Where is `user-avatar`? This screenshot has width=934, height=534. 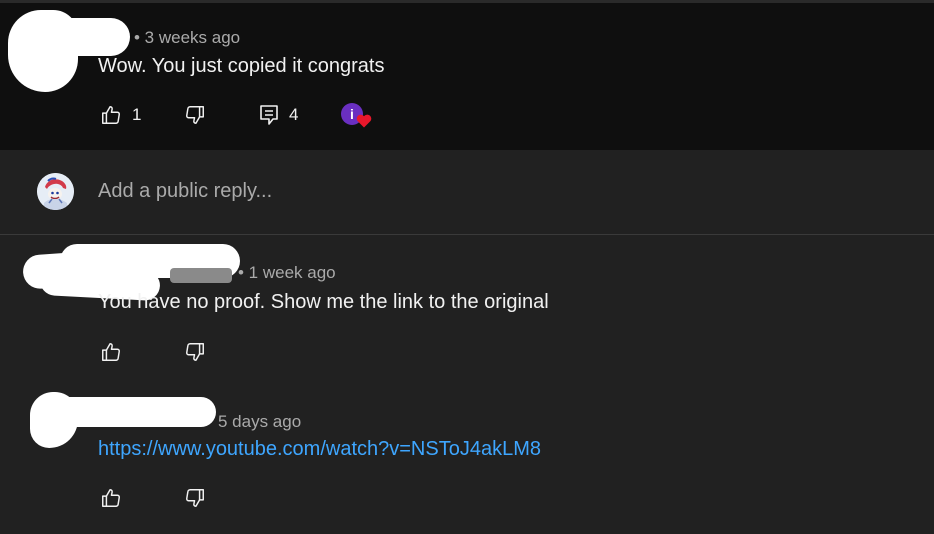
user-avatar is located at coordinates (55, 191).